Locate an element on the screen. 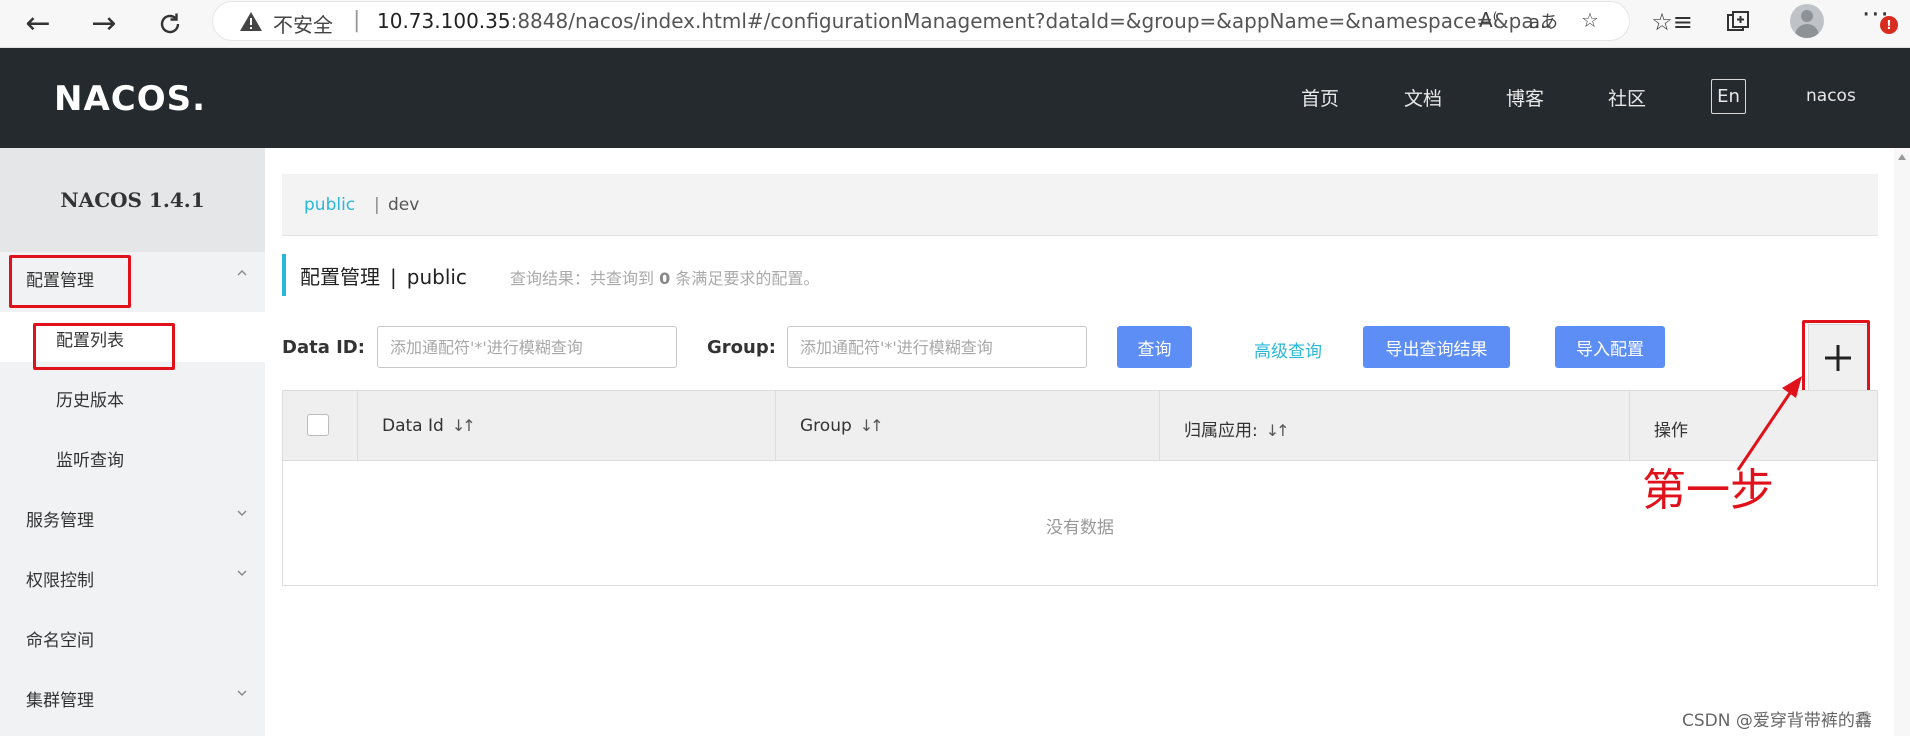 The width and height of the screenshot is (1910, 736). column-label-app: 归属应用: is located at coordinates (1221, 431).